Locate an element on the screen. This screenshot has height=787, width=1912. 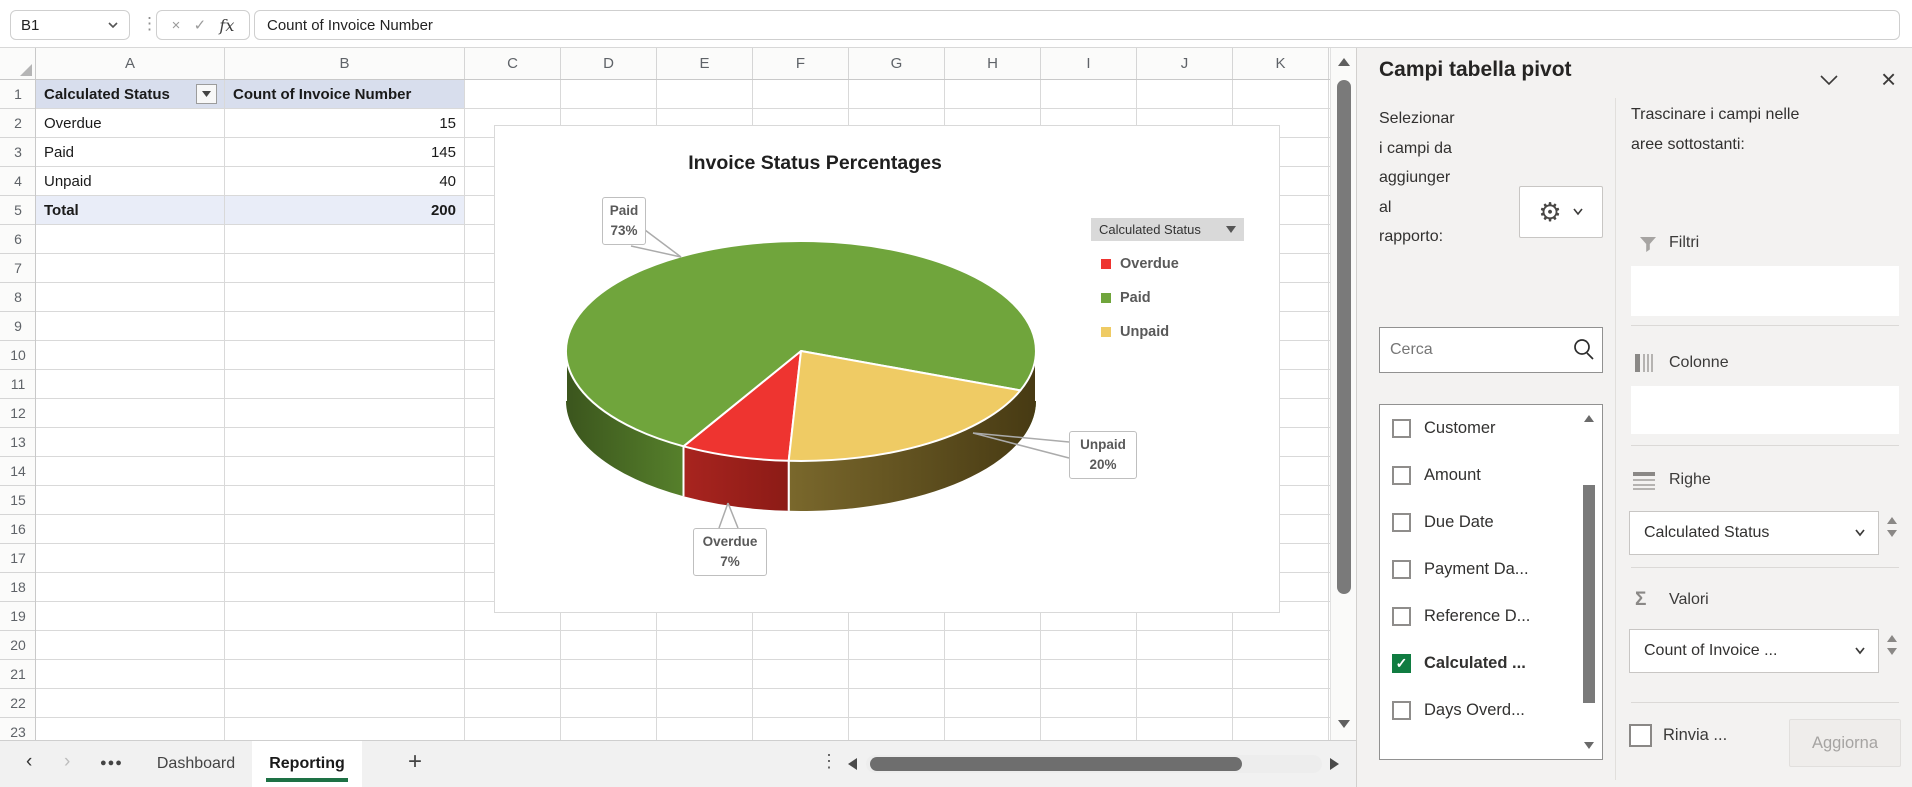
scroll-left-icon is located at coordinates (852, 764).